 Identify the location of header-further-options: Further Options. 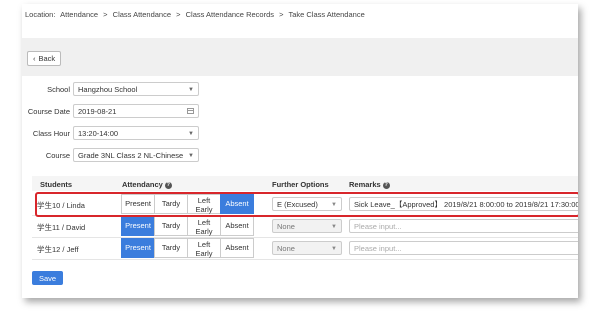
(300, 184).